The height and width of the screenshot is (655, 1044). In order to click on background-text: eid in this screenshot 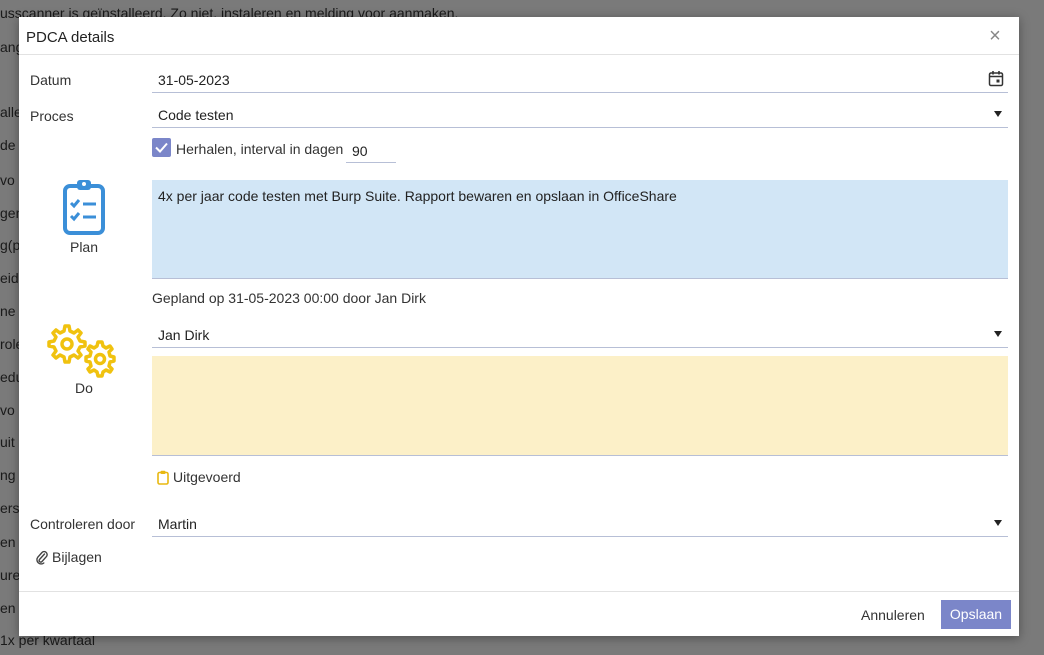, I will do `click(9, 278)`.